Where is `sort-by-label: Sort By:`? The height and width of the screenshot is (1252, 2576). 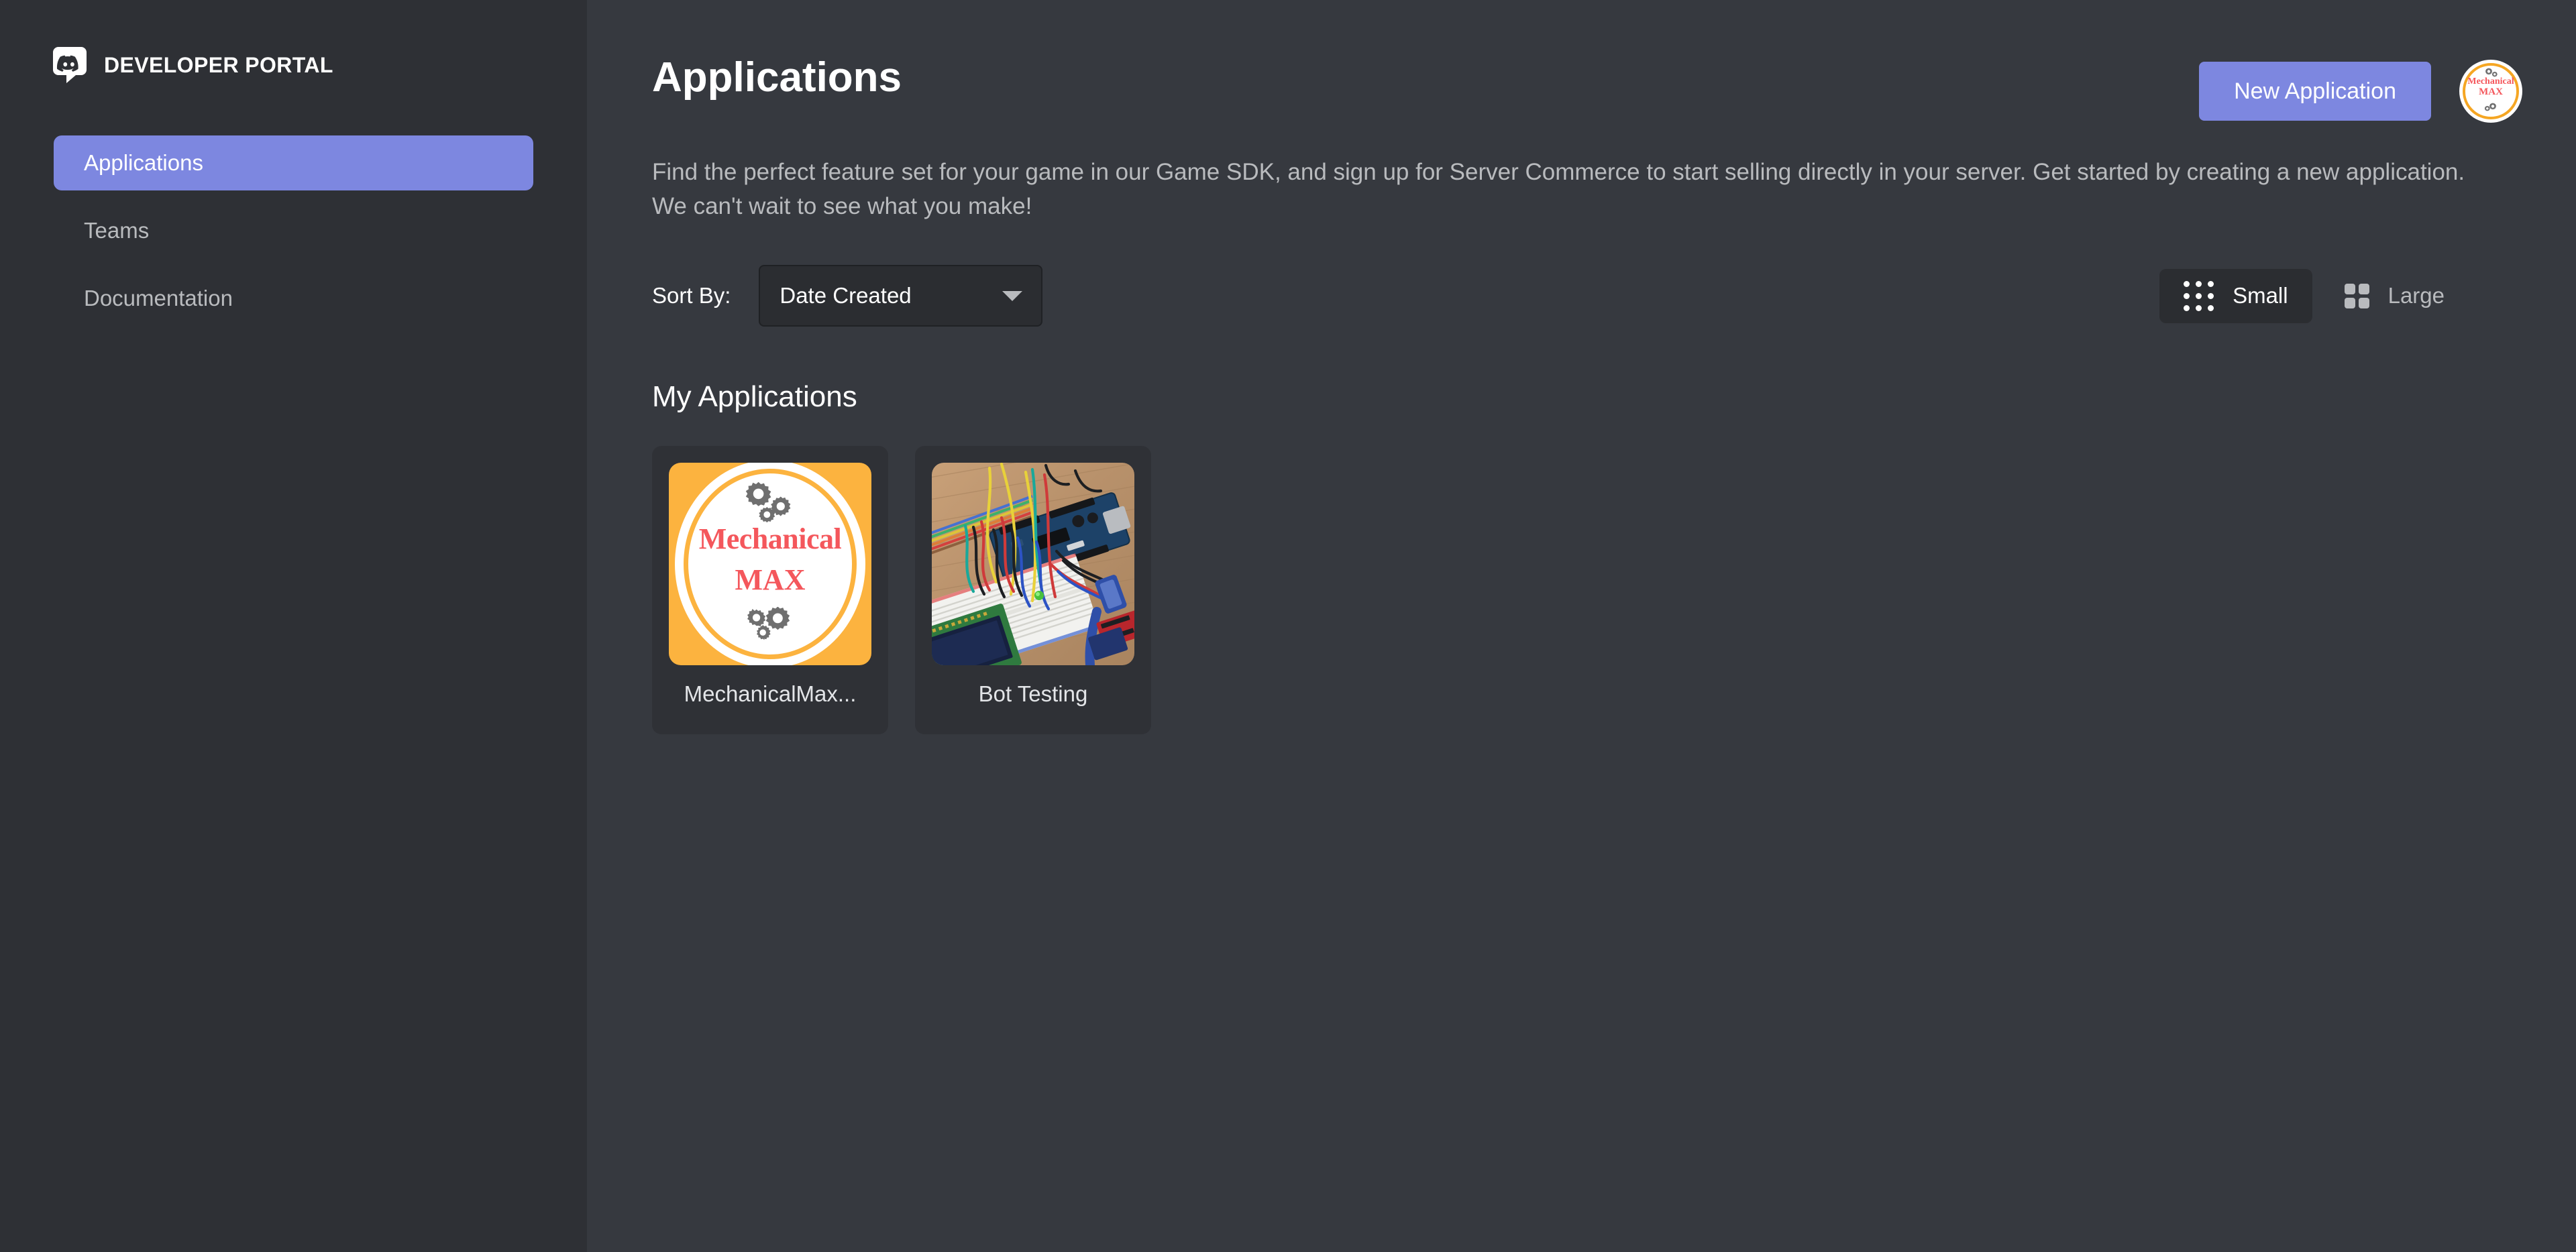 sort-by-label: Sort By: is located at coordinates (691, 295).